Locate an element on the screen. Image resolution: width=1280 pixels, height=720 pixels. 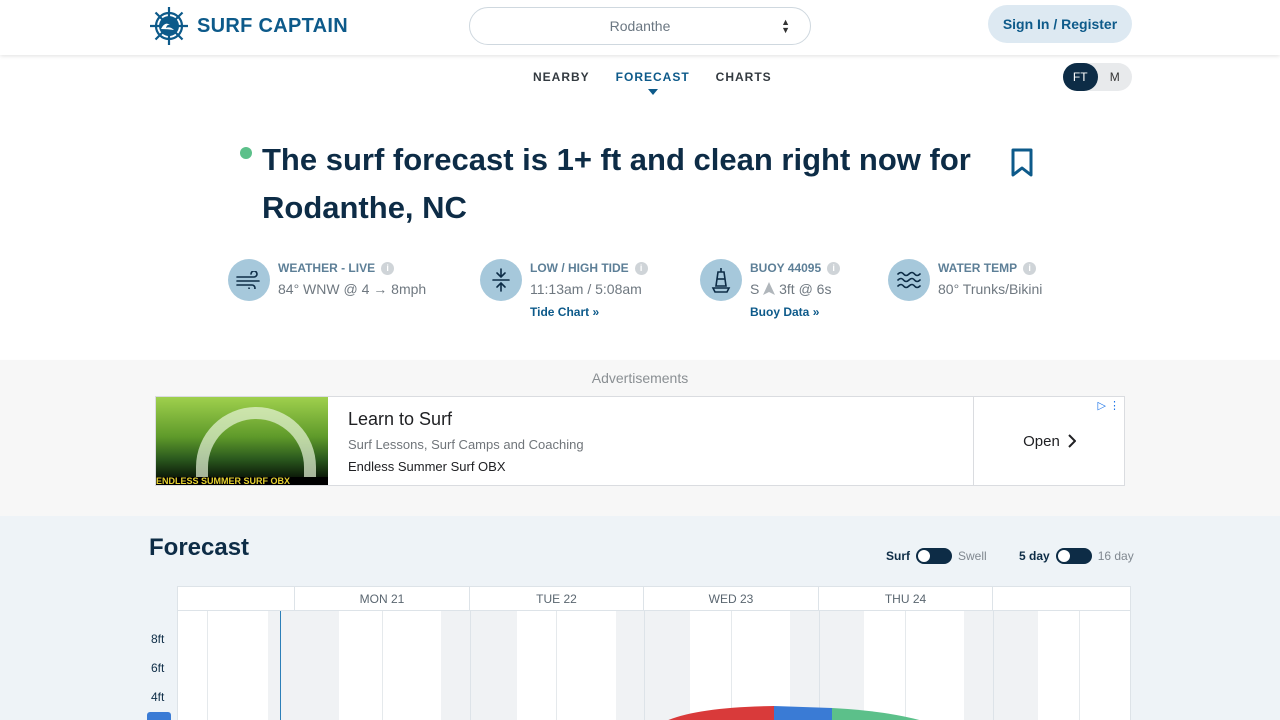
ship-wheel-icon is located at coordinates (169, 26).